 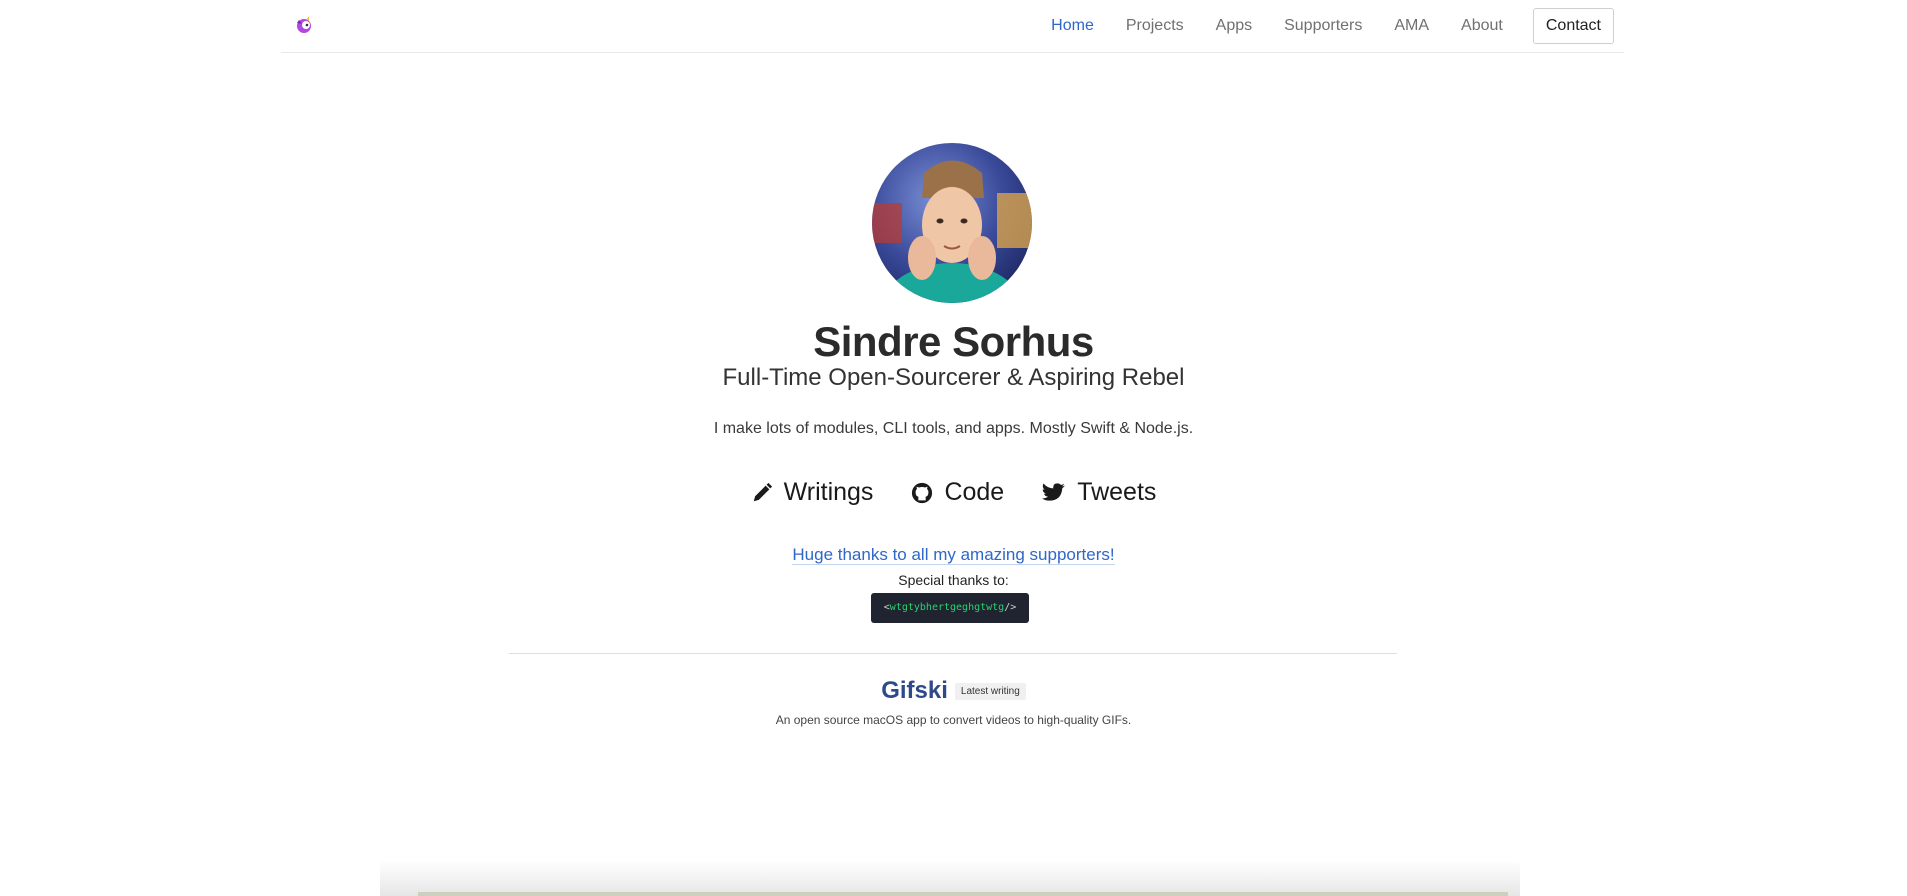 What do you see at coordinates (950, 878) in the screenshot?
I see `bottom-shadow` at bounding box center [950, 878].